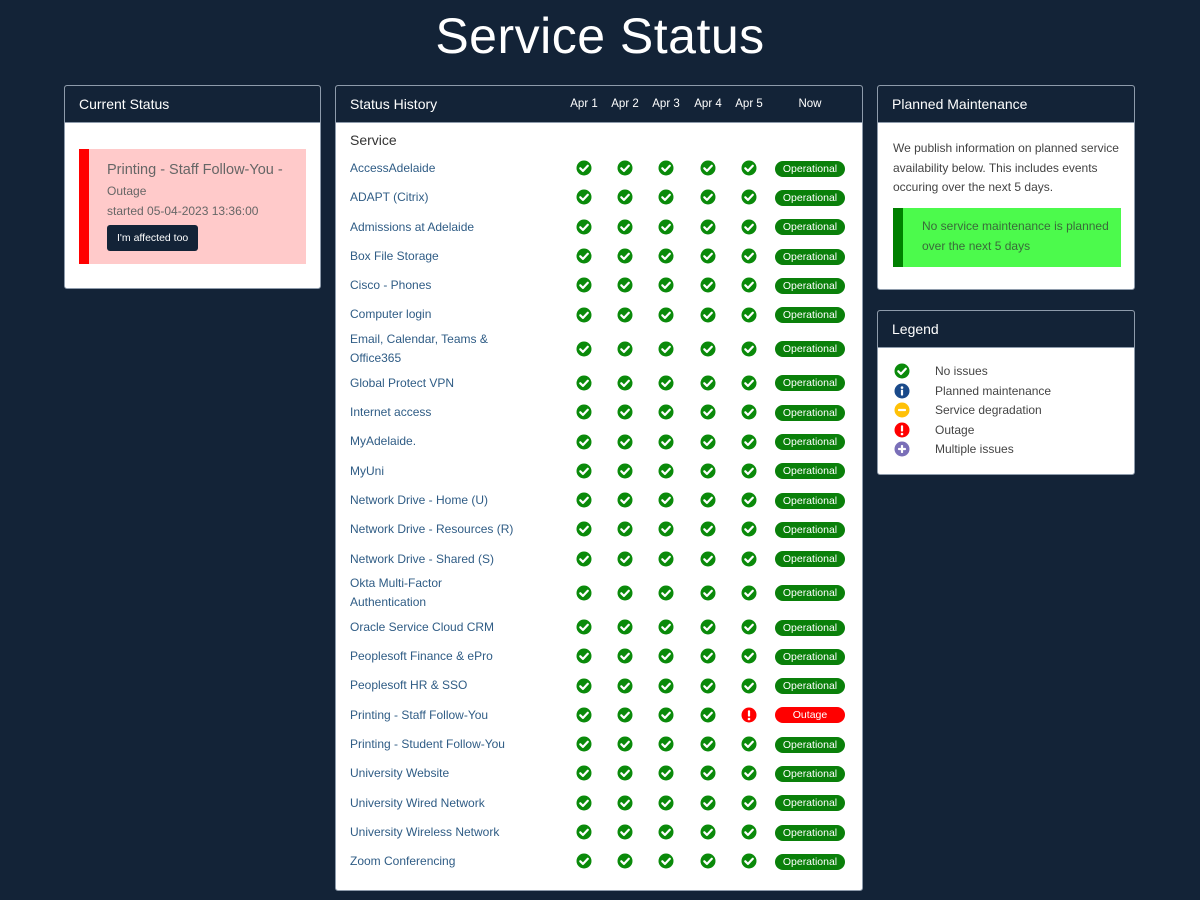 Image resolution: width=1200 pixels, height=900 pixels. I want to click on service-row: University Wireless Network Operational, so click(599, 832).